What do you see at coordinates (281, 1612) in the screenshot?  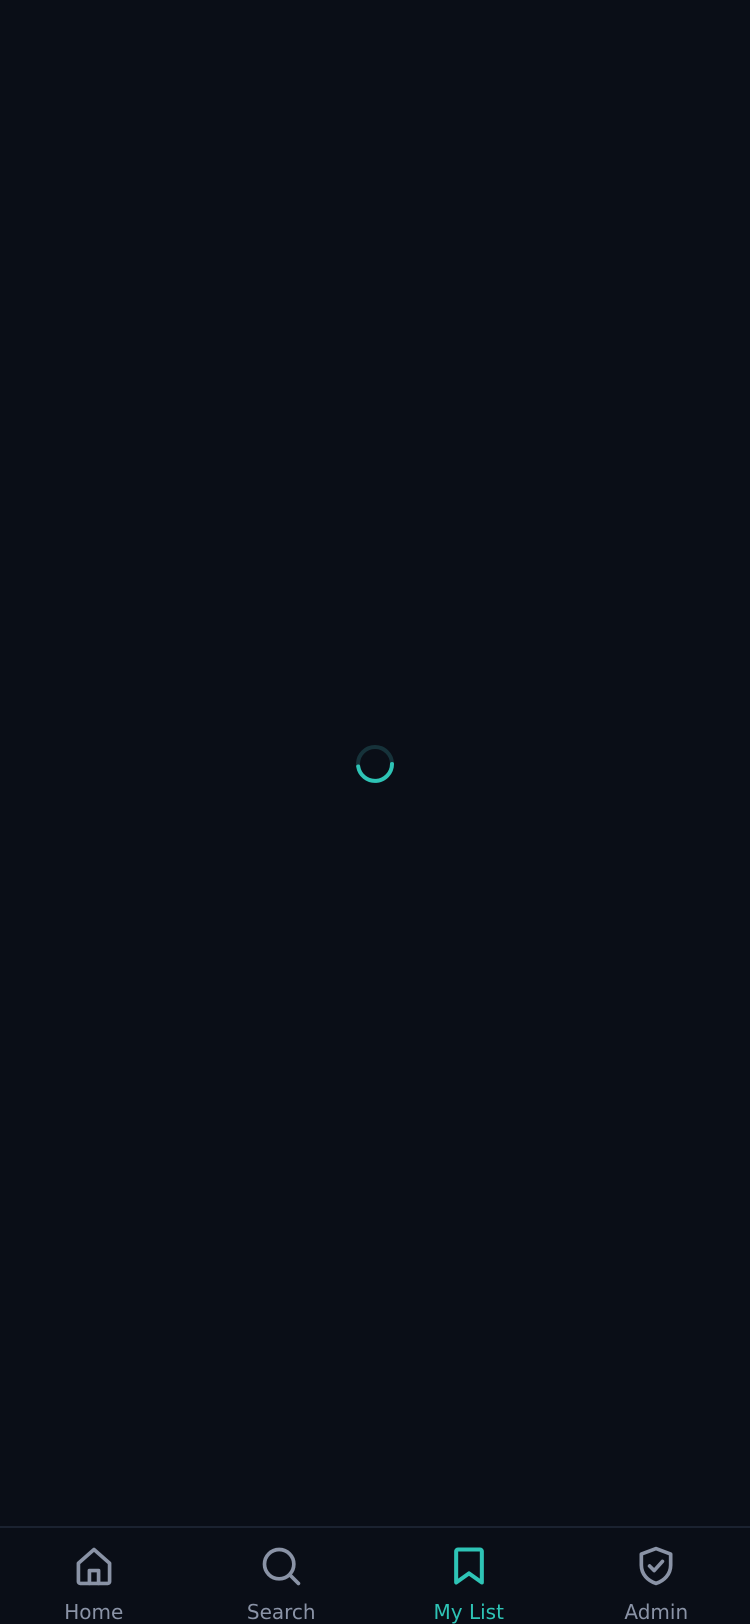 I see `tab-search-label: Search` at bounding box center [281, 1612].